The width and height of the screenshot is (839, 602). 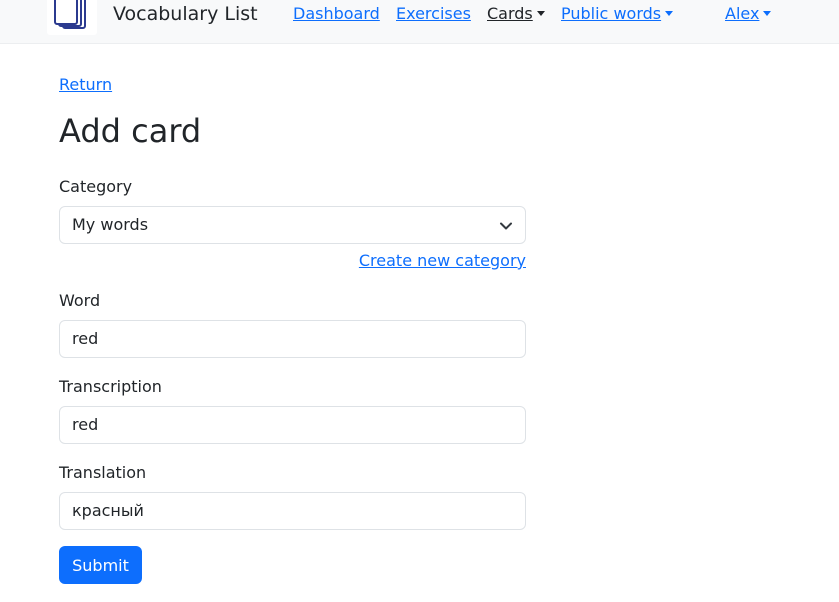 What do you see at coordinates (336, 14) in the screenshot?
I see `nav-link-dashboard: Dashboard` at bounding box center [336, 14].